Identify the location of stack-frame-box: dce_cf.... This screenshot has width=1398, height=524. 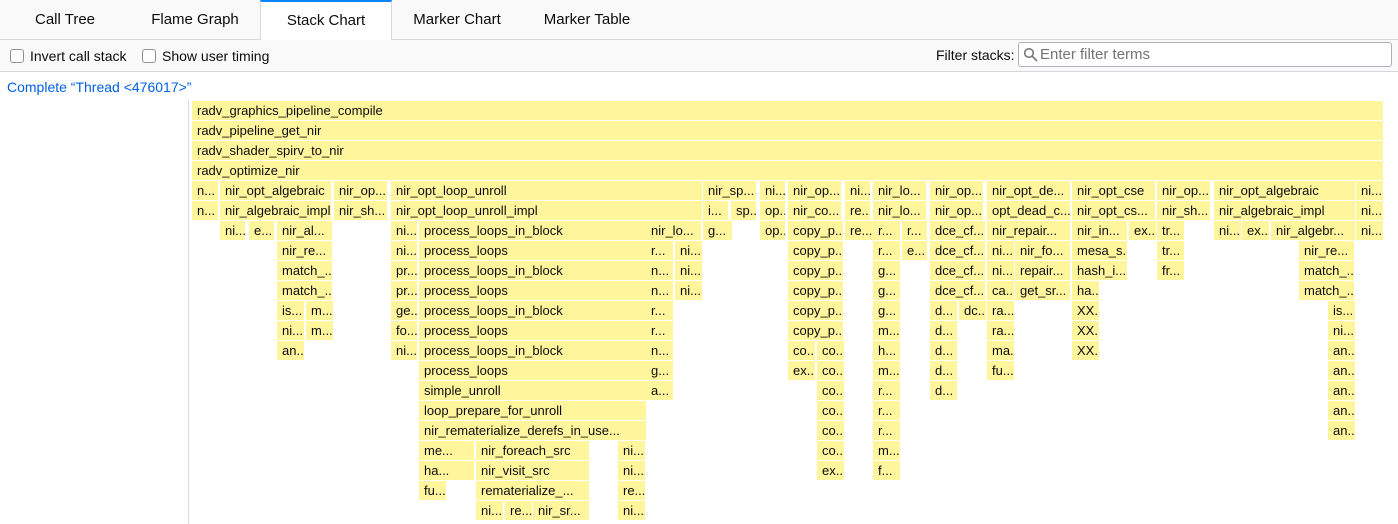
(957, 250).